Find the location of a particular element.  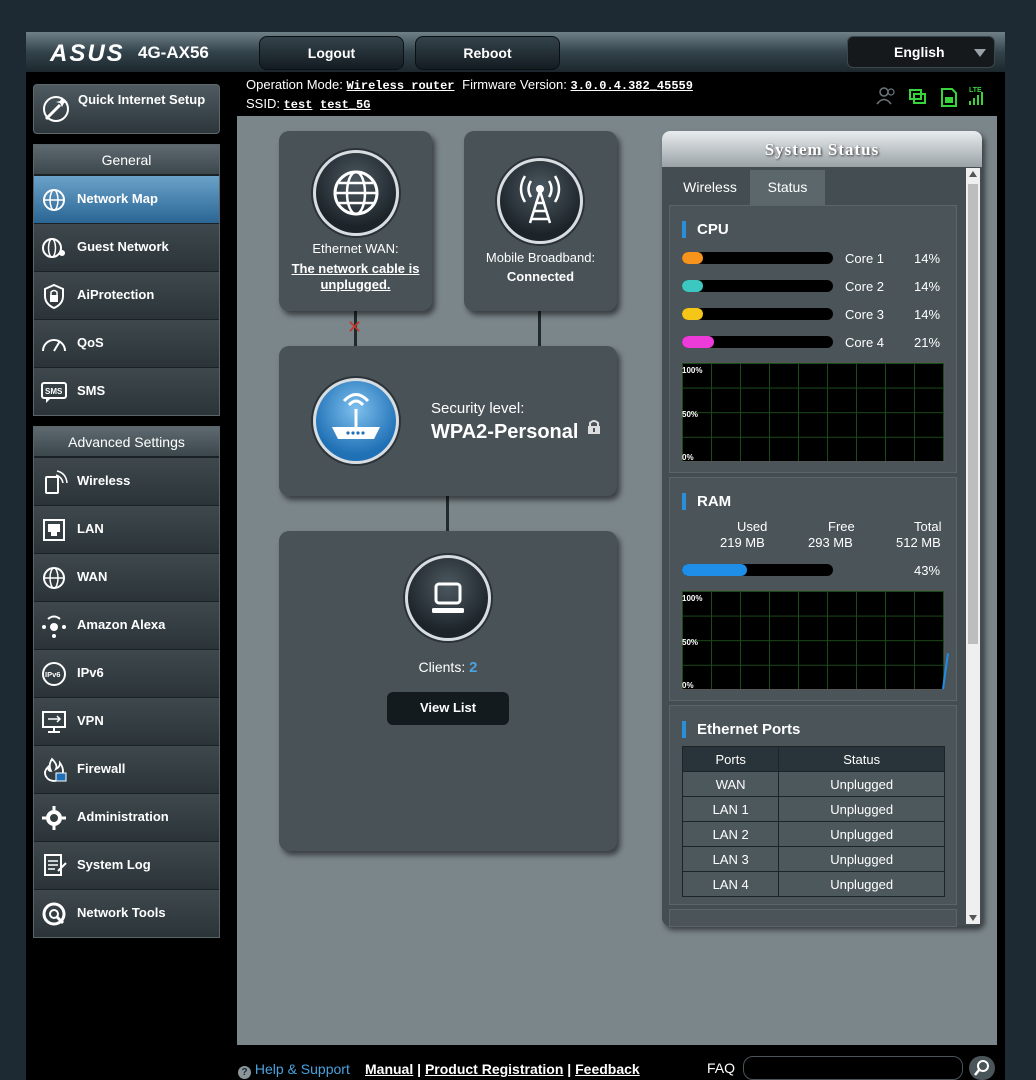

sidebar-item-sms: SMS SMS is located at coordinates (126, 391).